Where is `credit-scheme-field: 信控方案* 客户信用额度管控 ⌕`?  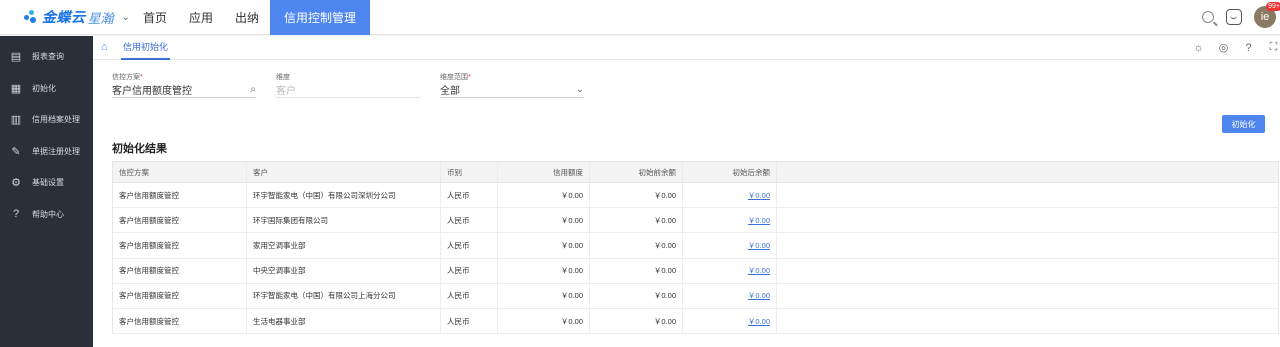
credit-scheme-field: 信控方案* 客户信用额度管控 ⌕ is located at coordinates (184, 85).